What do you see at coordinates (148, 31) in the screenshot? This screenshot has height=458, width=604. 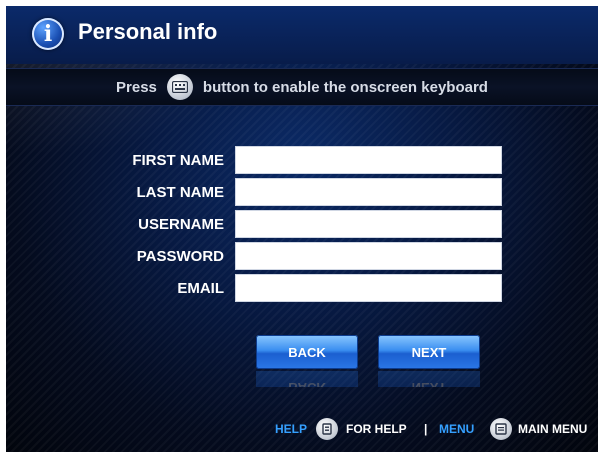 I see `page-title: Personal info` at bounding box center [148, 31].